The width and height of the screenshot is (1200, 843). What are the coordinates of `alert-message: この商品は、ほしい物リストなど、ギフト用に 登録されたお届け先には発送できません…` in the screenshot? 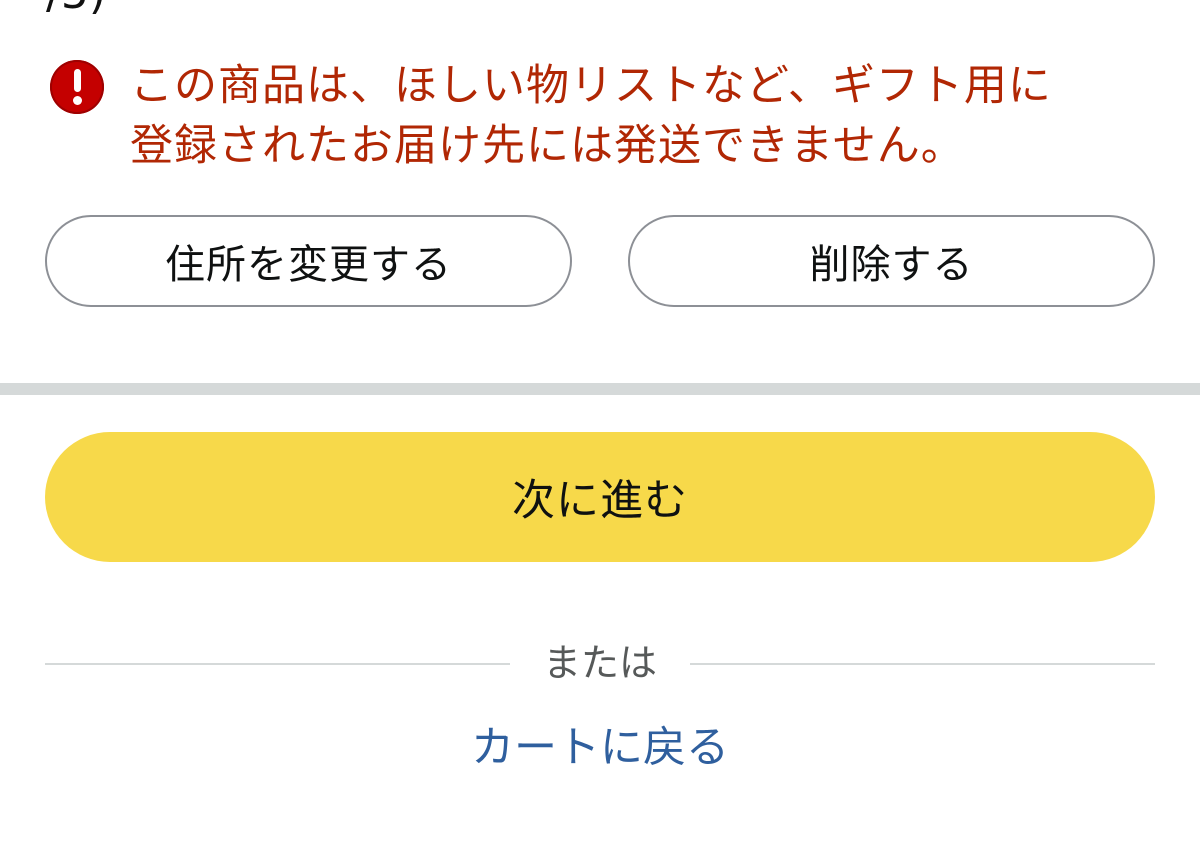 It's located at (645, 116).